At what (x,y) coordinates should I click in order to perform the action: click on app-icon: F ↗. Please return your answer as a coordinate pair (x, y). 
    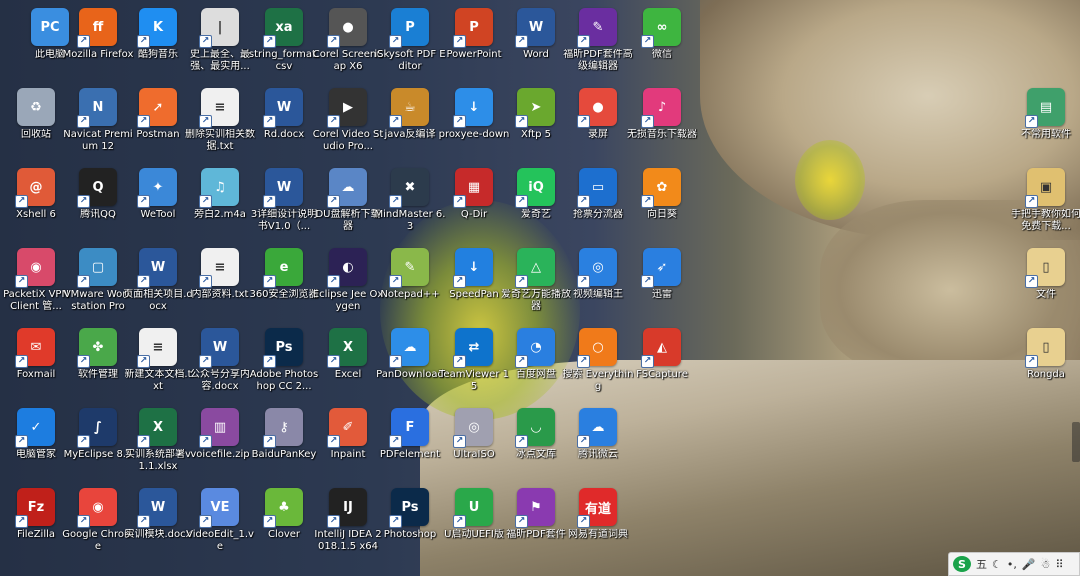
    Looking at the image, I should click on (409, 428).